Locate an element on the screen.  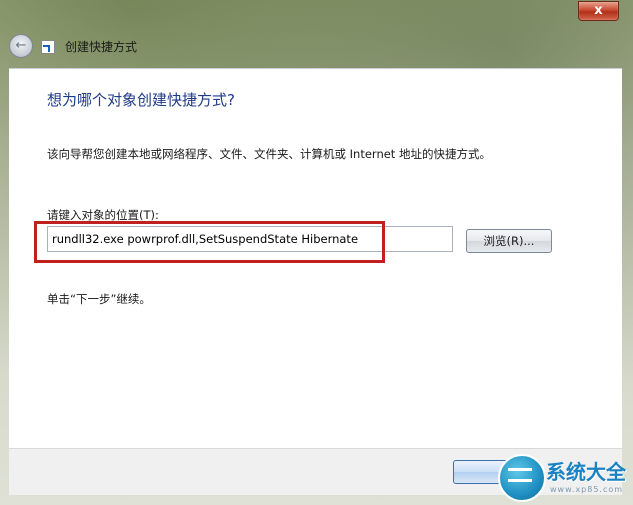
back-button: ← is located at coordinates (21, 46).